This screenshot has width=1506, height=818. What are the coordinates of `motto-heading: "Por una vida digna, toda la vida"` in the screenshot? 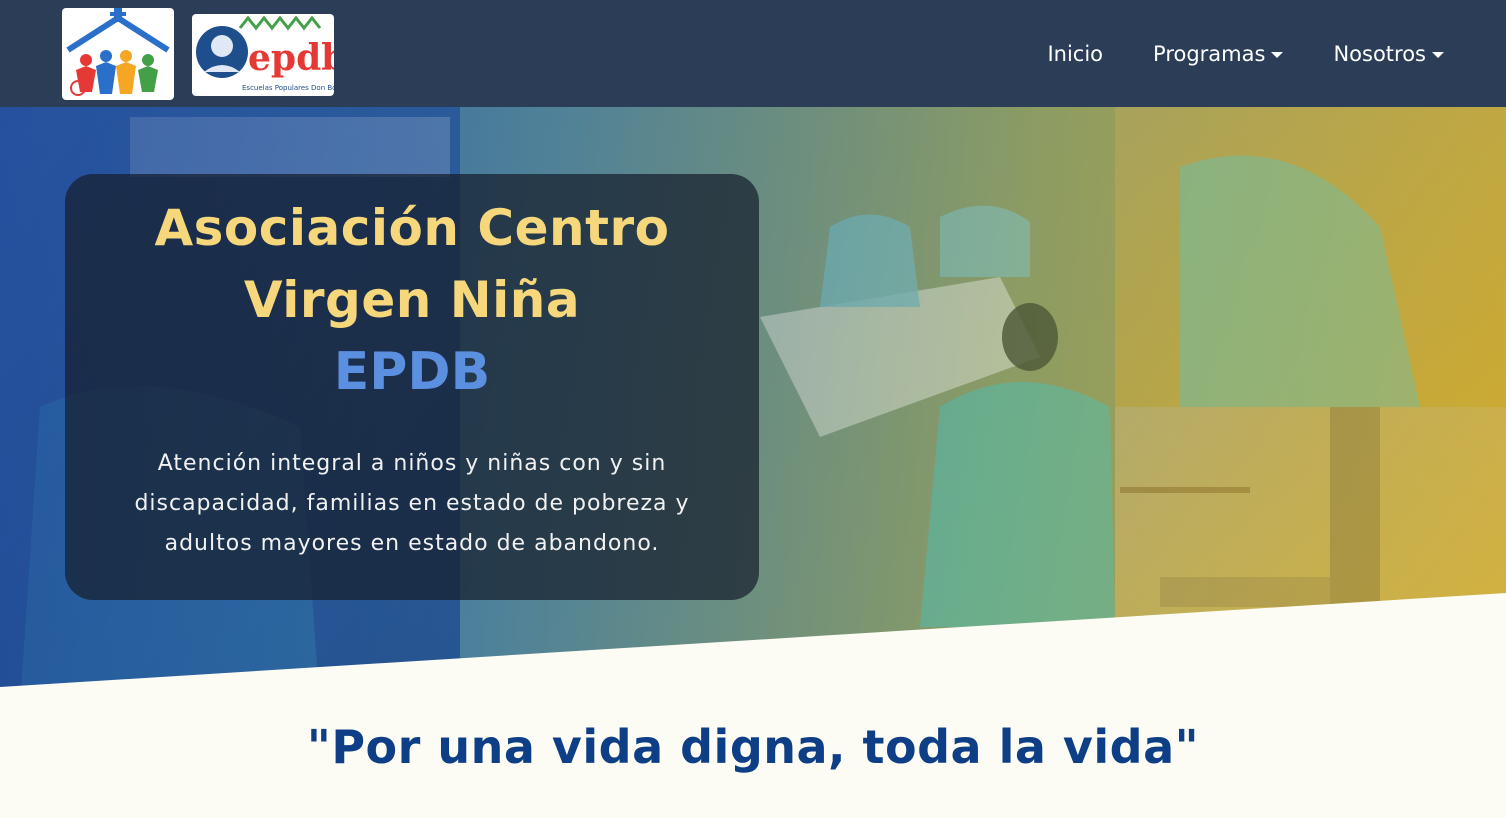 It's located at (753, 747).